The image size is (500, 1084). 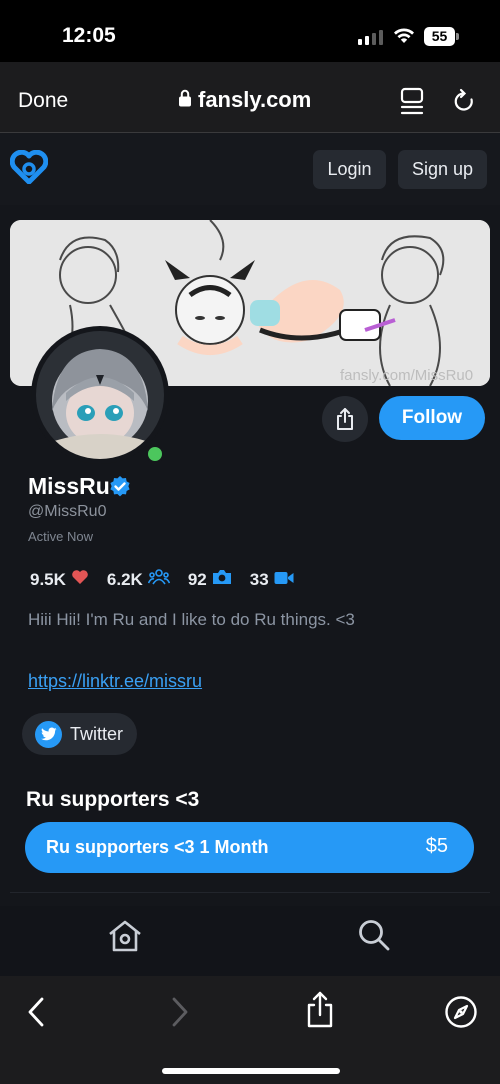 What do you see at coordinates (374, 935) in the screenshot?
I see `search-icon` at bounding box center [374, 935].